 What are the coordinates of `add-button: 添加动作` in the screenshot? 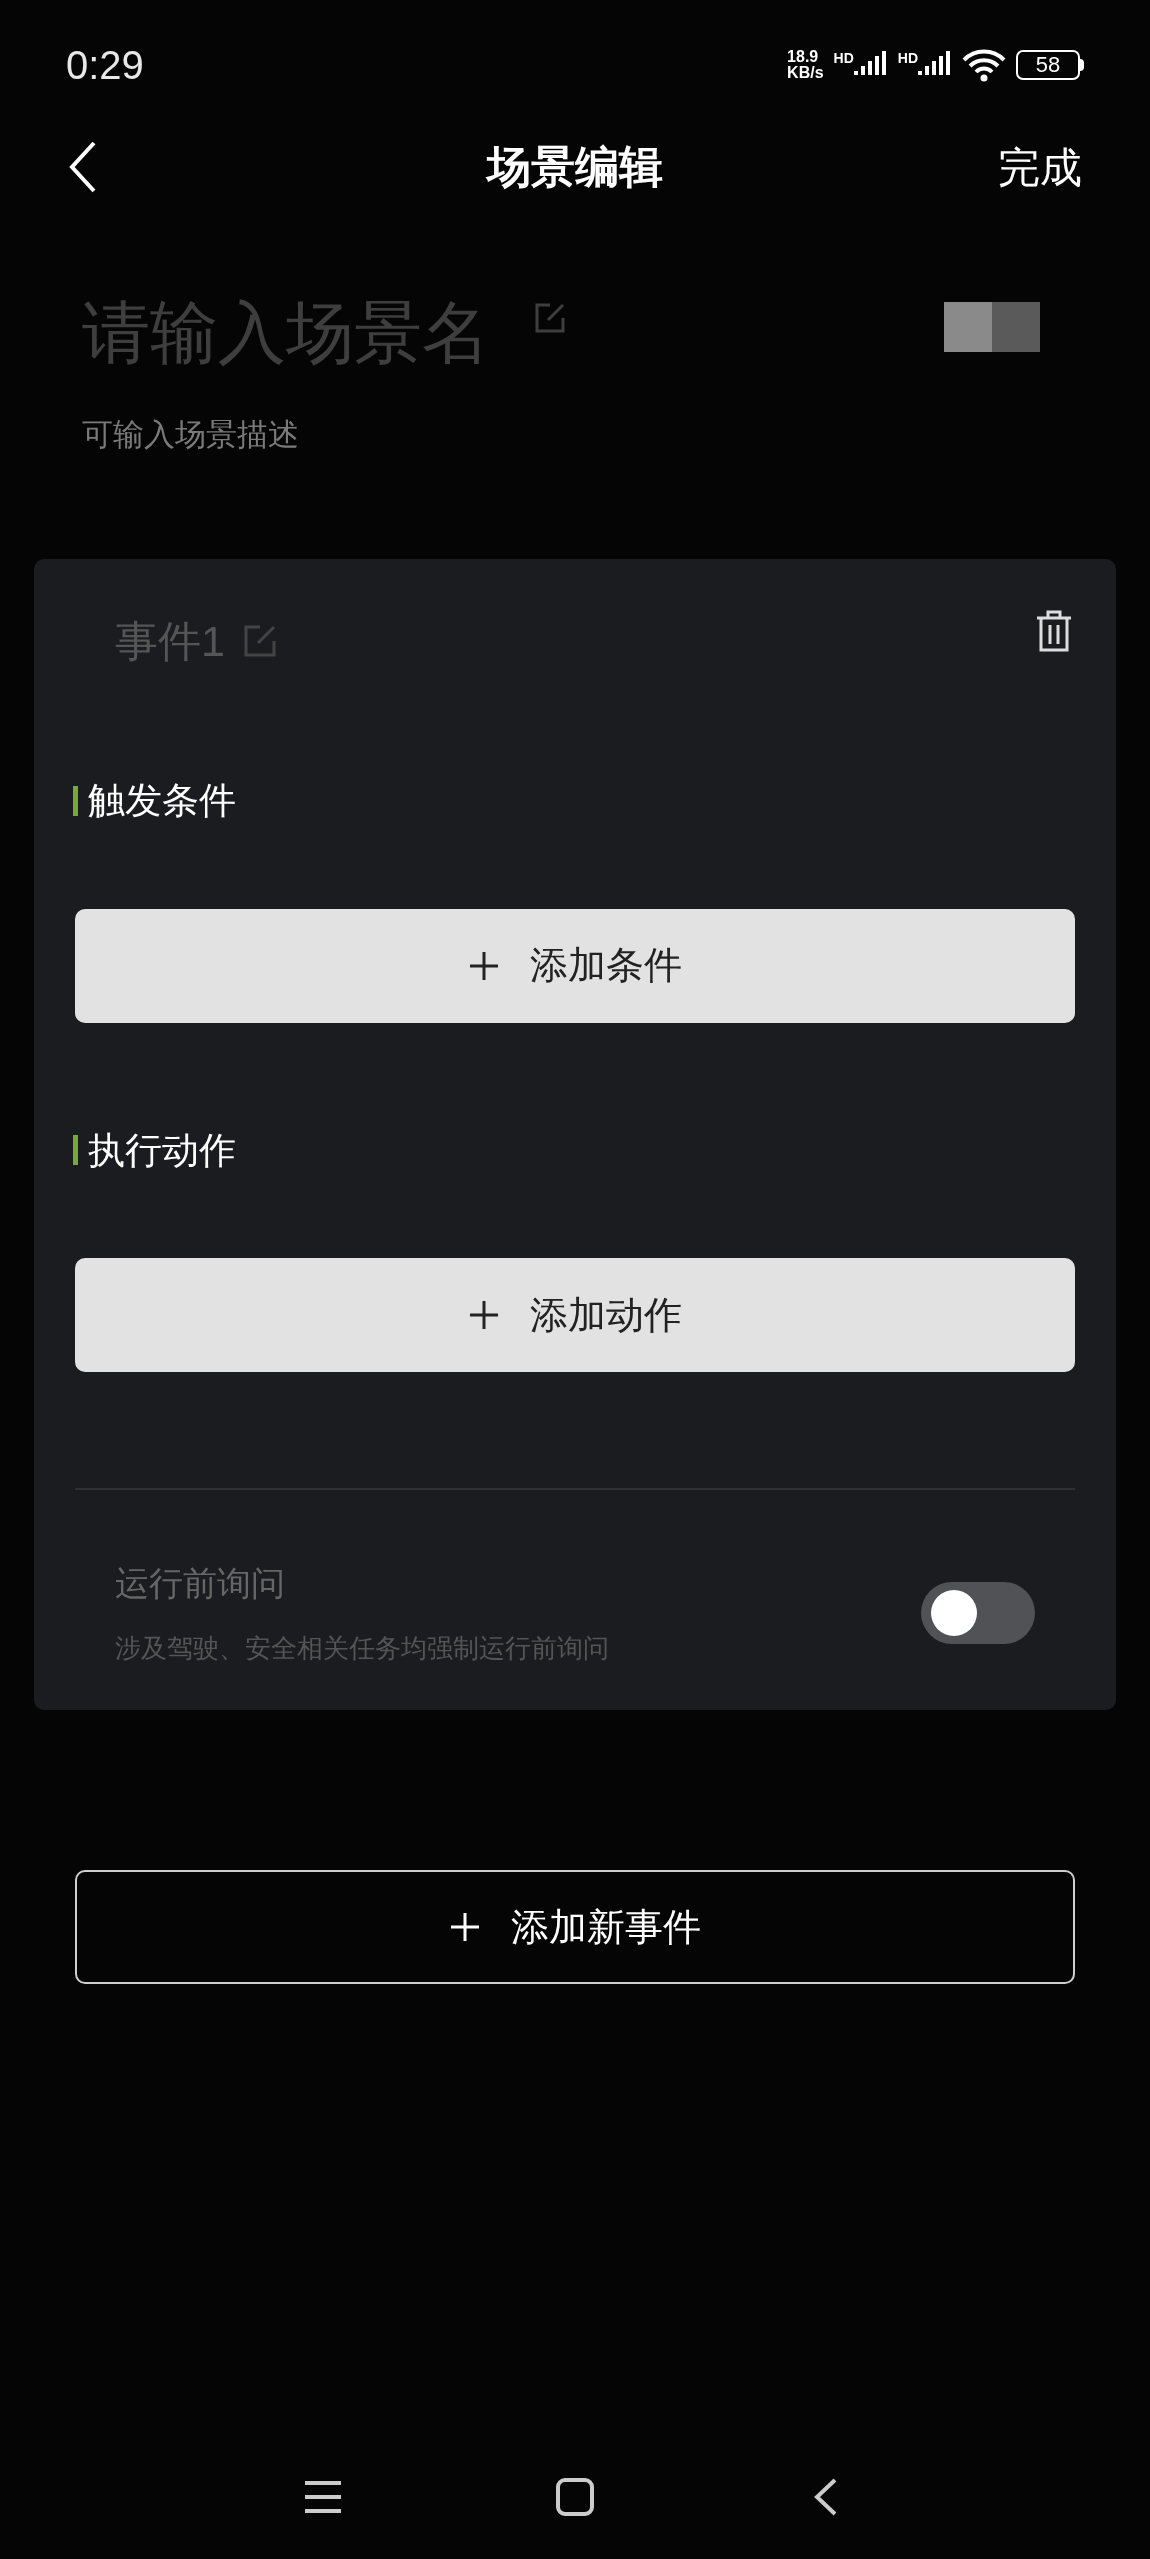 It's located at (575, 1315).